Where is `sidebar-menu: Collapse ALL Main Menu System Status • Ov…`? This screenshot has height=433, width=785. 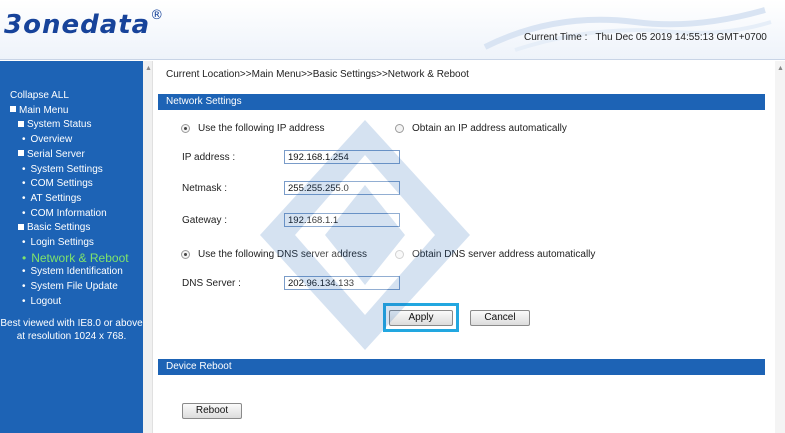
sidebar-menu: Collapse ALL Main Menu System Status • Ov… is located at coordinates (69, 199).